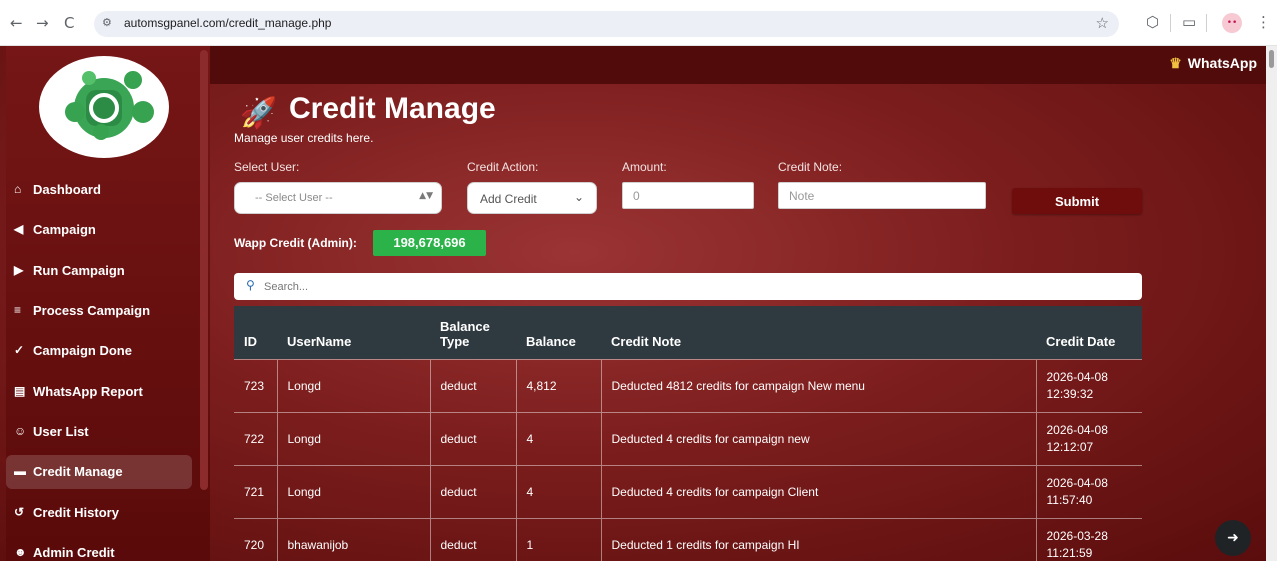 This screenshot has height=561, width=1277. I want to click on sidebar-item-whatsapp-report: ▤ WhatsApp Report, so click(99, 392).